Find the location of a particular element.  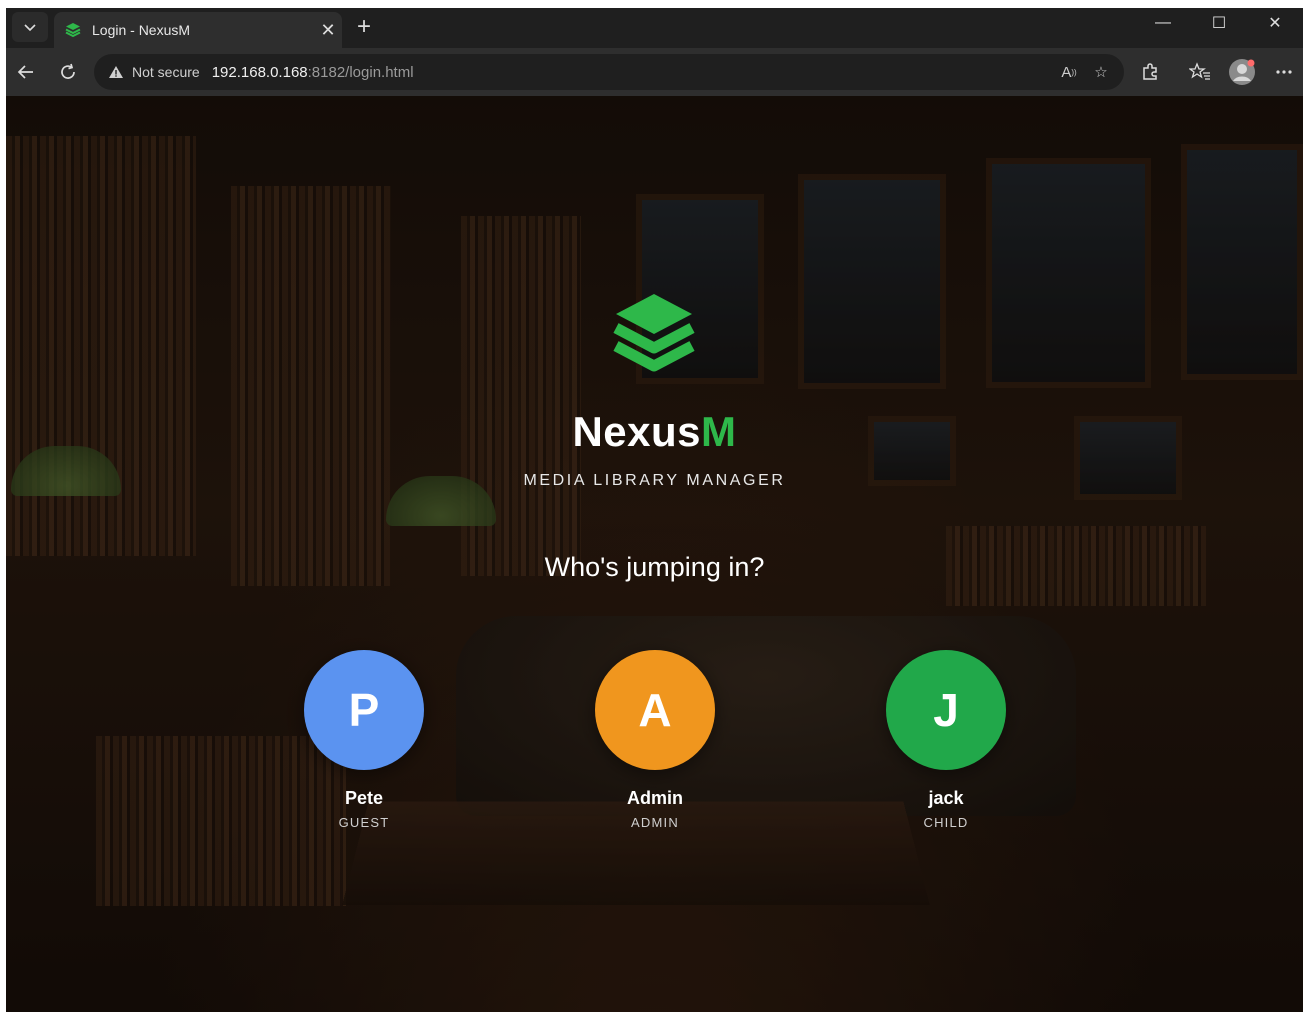

new-tab-button: + is located at coordinates (364, 27).